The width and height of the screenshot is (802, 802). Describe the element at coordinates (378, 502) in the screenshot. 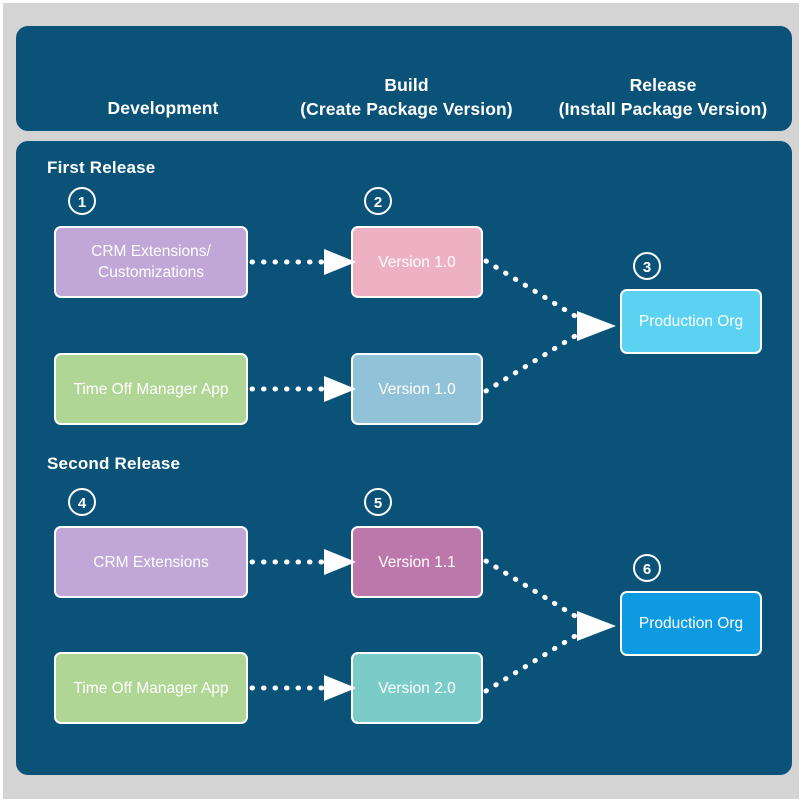

I see `step-badge-5: 5` at that location.